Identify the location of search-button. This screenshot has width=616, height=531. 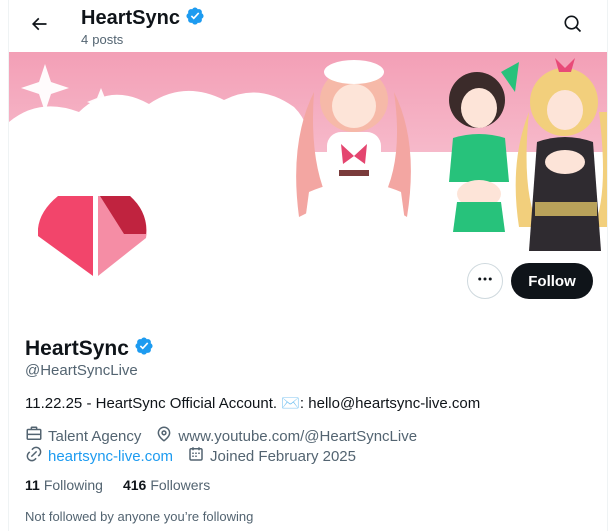
(573, 26).